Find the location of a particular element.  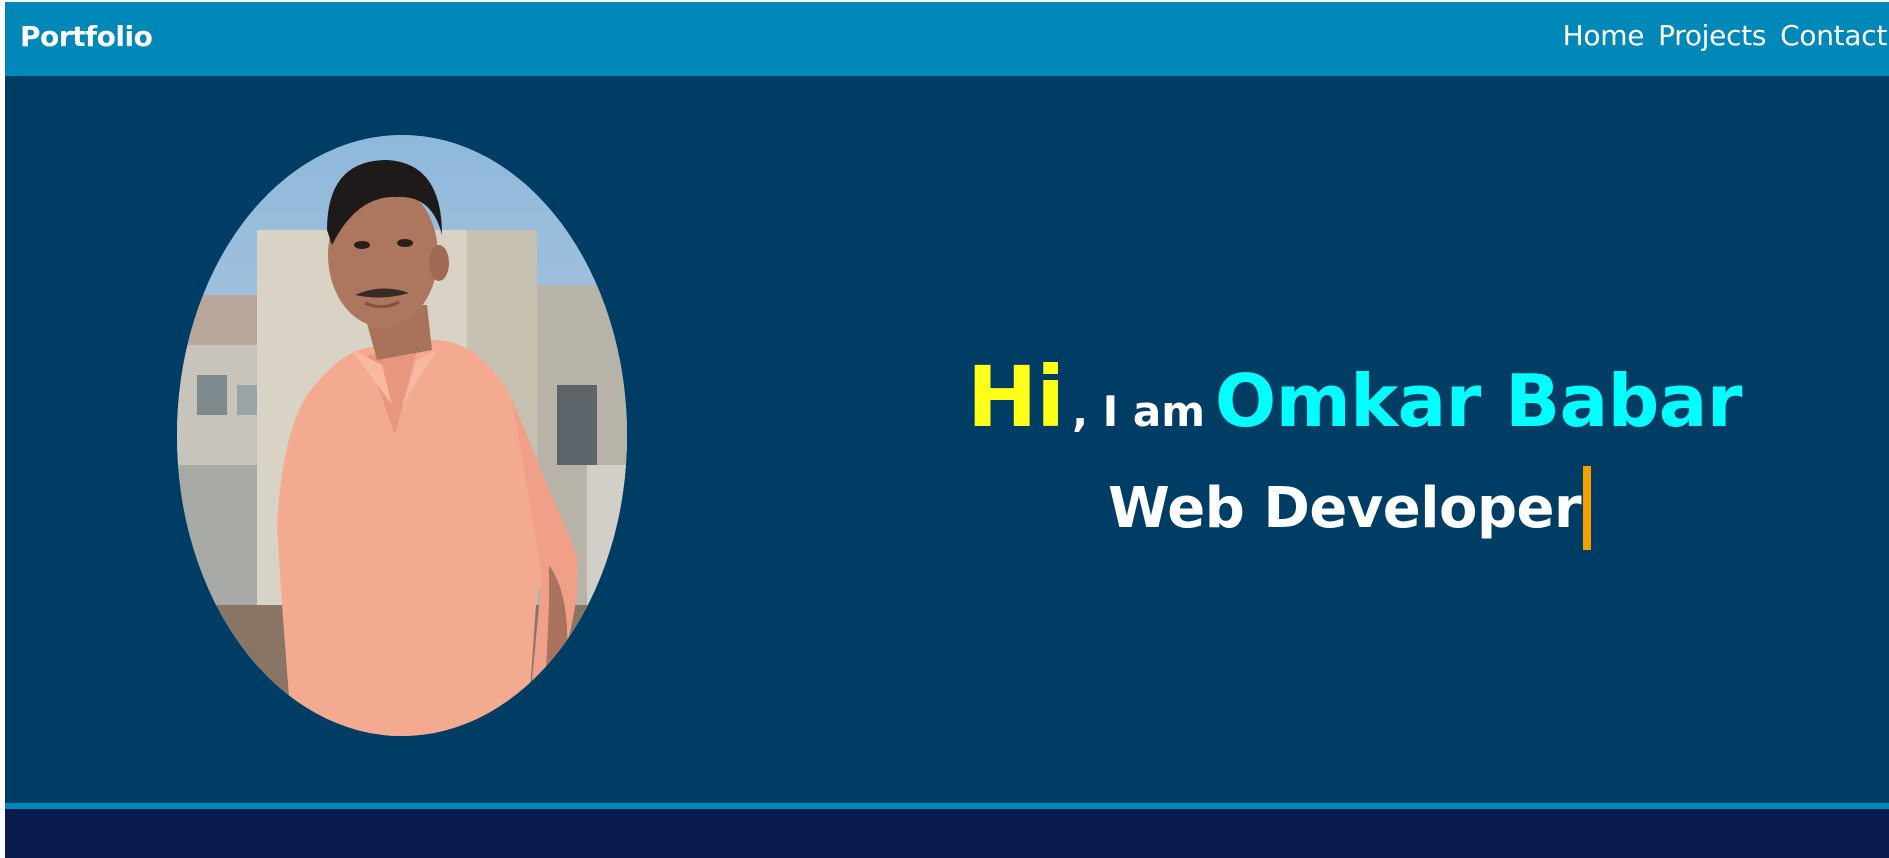

navbar: Portfolio Home Projects Contact is located at coordinates (947, 39).